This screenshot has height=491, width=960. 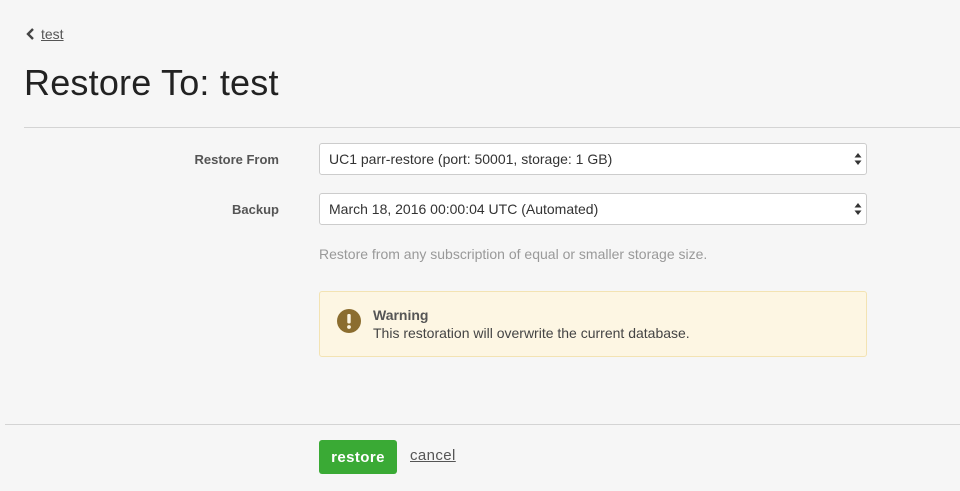 I want to click on back-link: test, so click(x=45, y=34).